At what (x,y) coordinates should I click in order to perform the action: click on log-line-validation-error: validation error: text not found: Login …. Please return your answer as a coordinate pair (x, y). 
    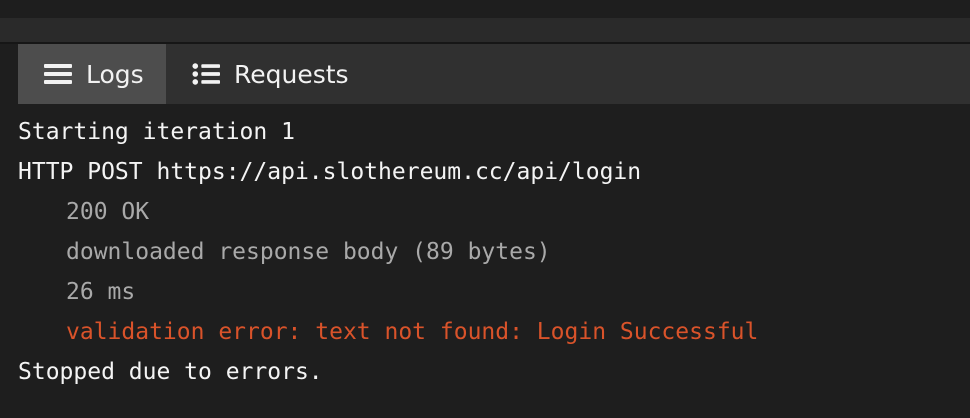
    Looking at the image, I should click on (412, 332).